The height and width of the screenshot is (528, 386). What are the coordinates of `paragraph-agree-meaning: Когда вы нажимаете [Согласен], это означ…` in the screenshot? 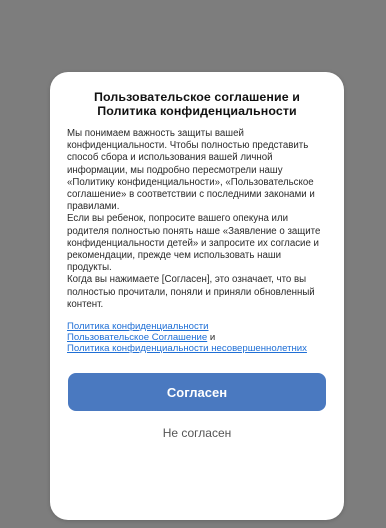 It's located at (191, 292).